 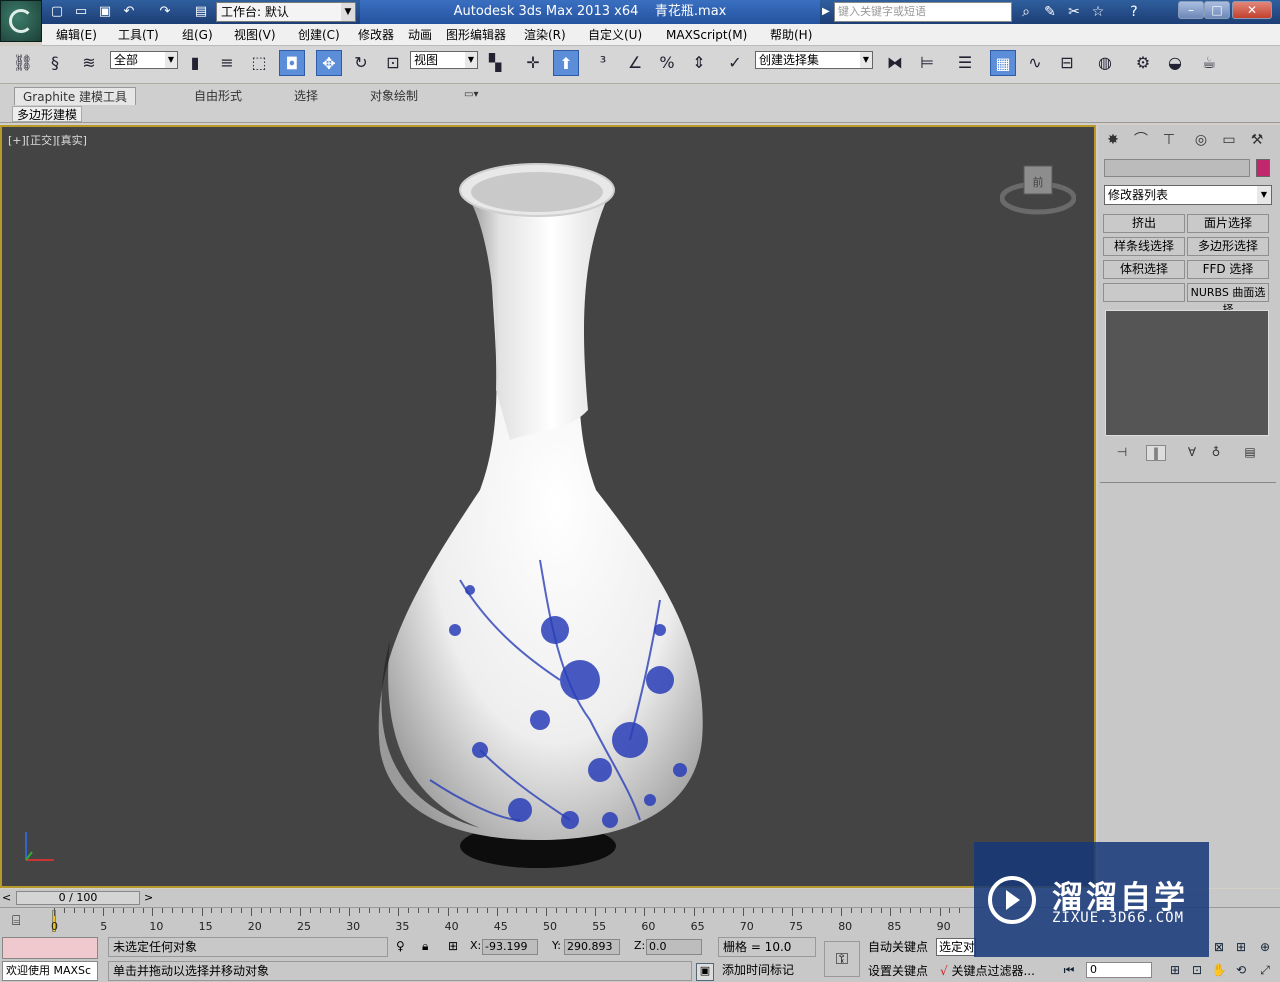 What do you see at coordinates (1217, 10) in the screenshot?
I see `maximize-button: □` at bounding box center [1217, 10].